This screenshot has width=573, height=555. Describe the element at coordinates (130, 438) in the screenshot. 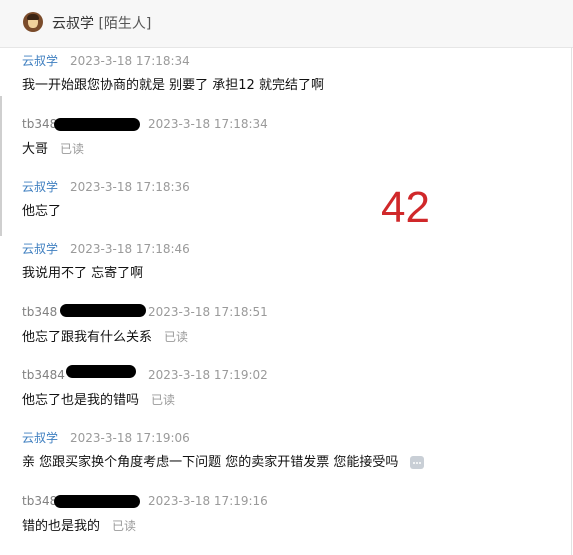

I see `message-time: 2023-3-18 17:19:06` at that location.